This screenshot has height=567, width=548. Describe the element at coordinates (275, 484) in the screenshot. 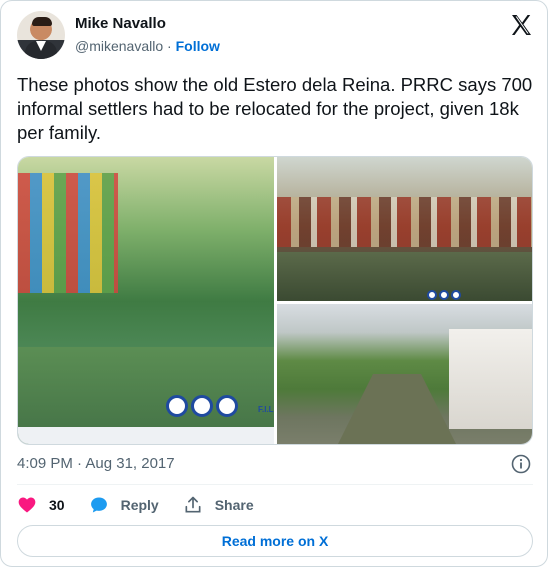

I see `divider` at that location.